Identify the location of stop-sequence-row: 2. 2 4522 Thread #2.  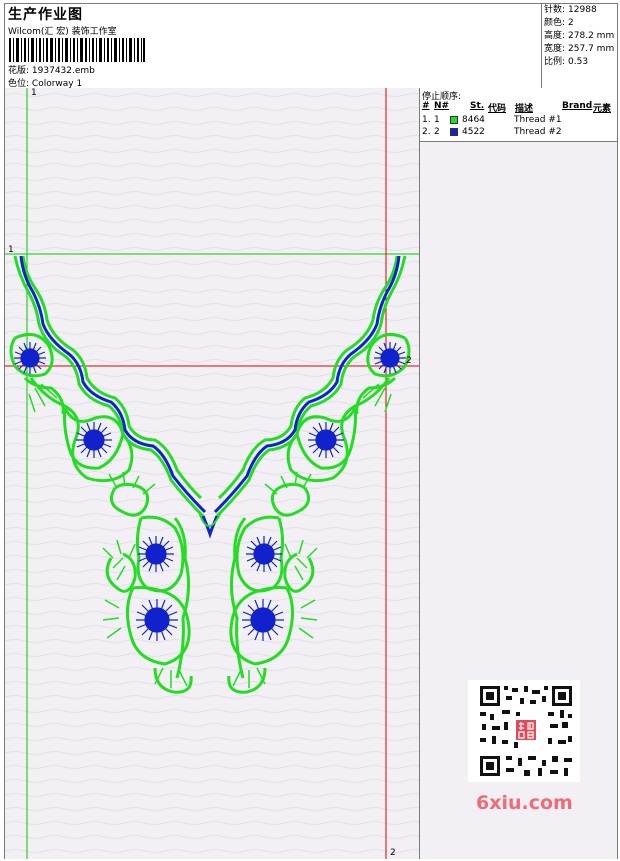
(518, 133).